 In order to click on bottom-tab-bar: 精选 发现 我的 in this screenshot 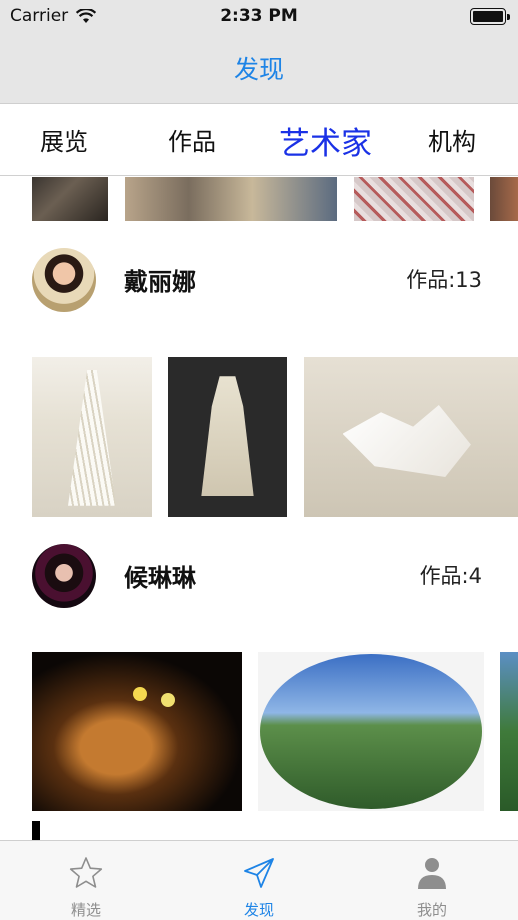, I will do `click(259, 880)`.